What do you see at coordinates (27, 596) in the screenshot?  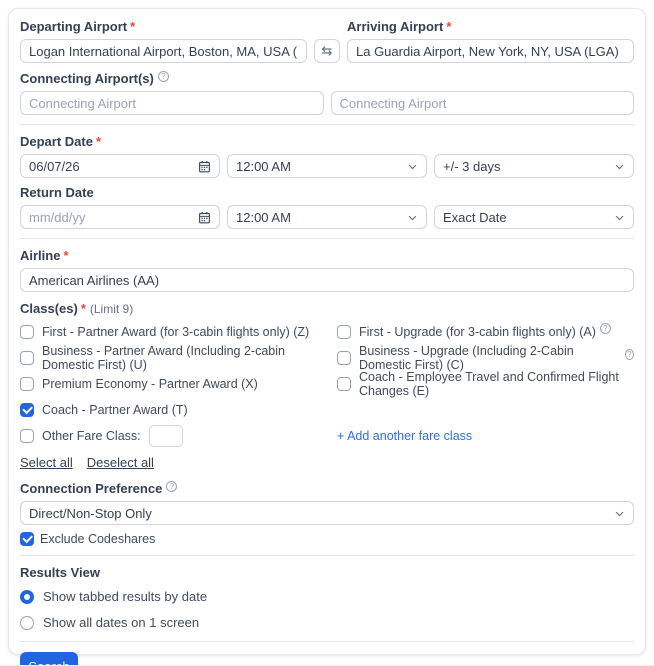 I see `radio-tabbed-results` at bounding box center [27, 596].